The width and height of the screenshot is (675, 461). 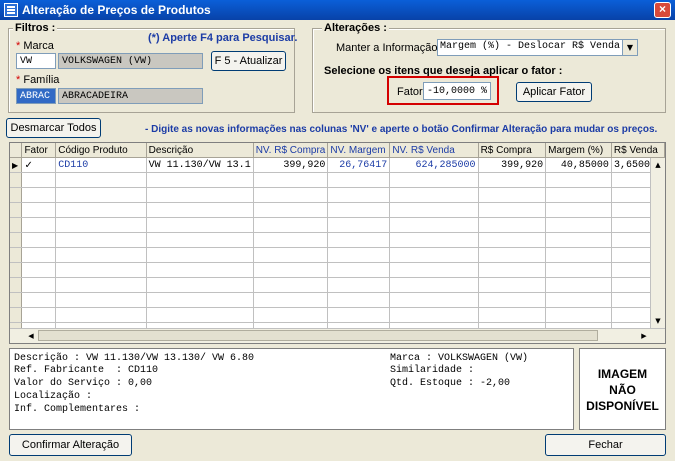 What do you see at coordinates (11, 10) in the screenshot?
I see `app-icon` at bounding box center [11, 10].